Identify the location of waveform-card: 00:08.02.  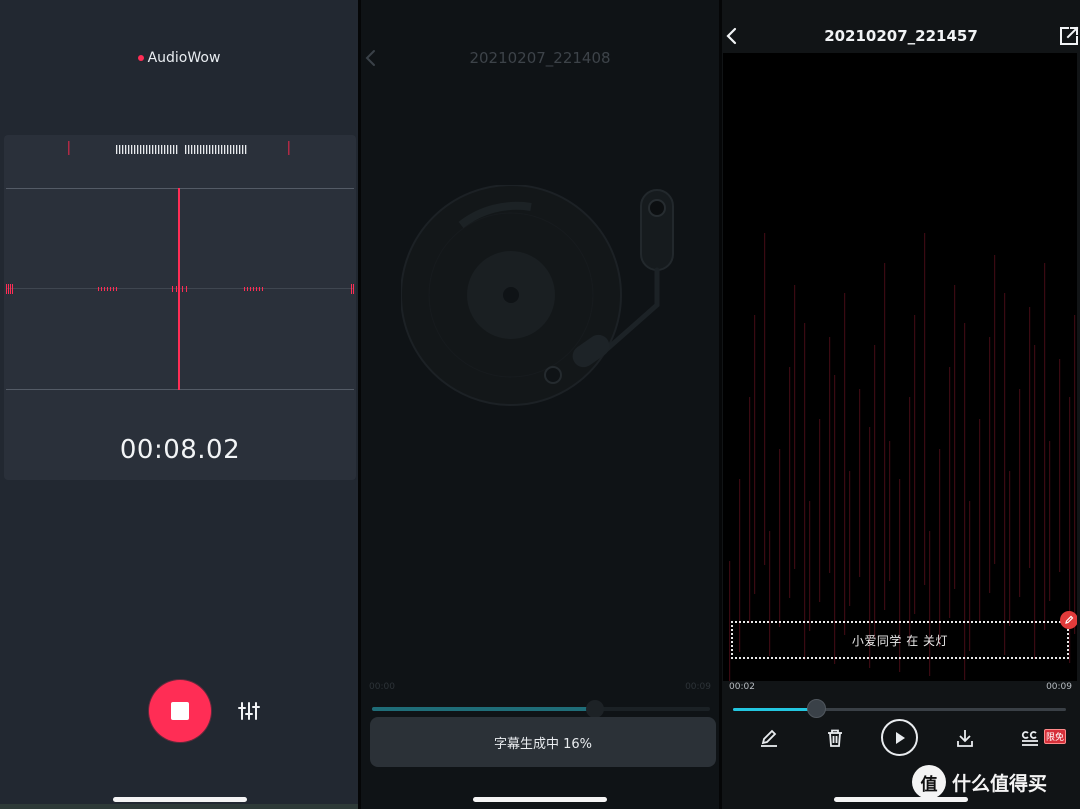
(180, 307).